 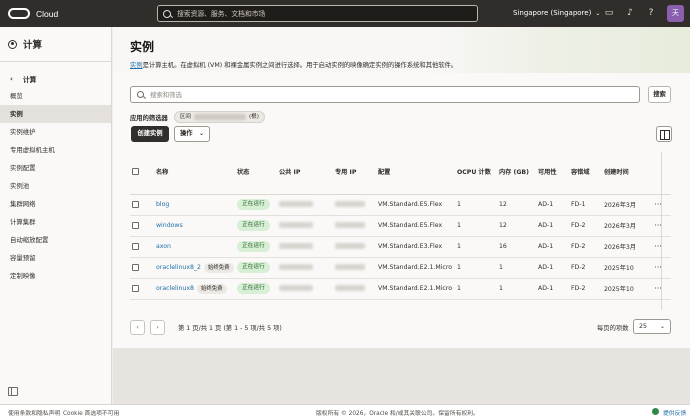 What do you see at coordinates (55, 168) in the screenshot?
I see `sidebar-item-instance-configurations: 实例配置` at bounding box center [55, 168].